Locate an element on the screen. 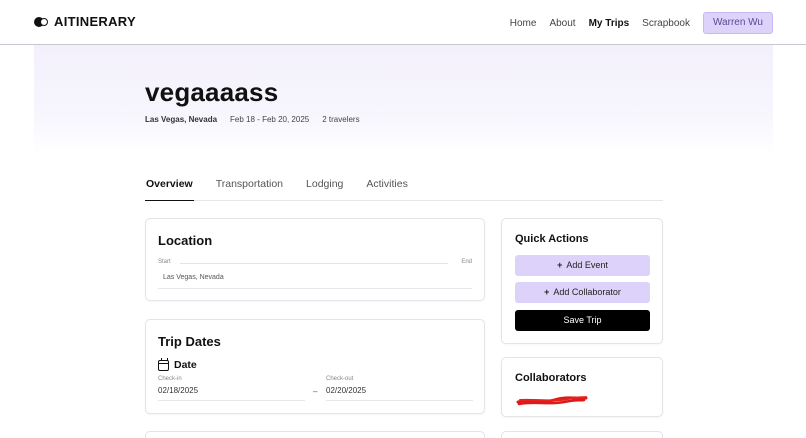  nav-home: Home is located at coordinates (523, 23).